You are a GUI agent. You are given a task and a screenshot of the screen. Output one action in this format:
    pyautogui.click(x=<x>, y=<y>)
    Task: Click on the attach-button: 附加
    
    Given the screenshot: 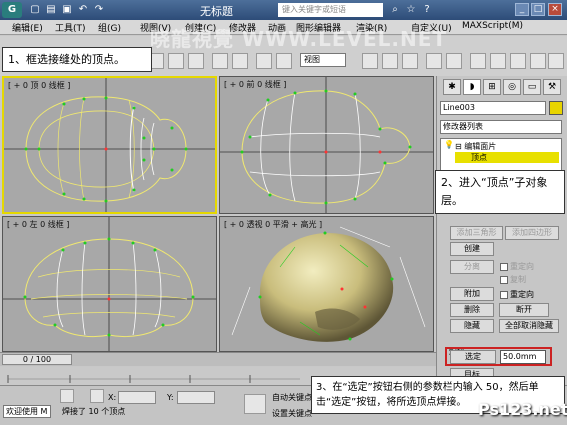 What is the action you would take?
    pyautogui.click(x=472, y=294)
    